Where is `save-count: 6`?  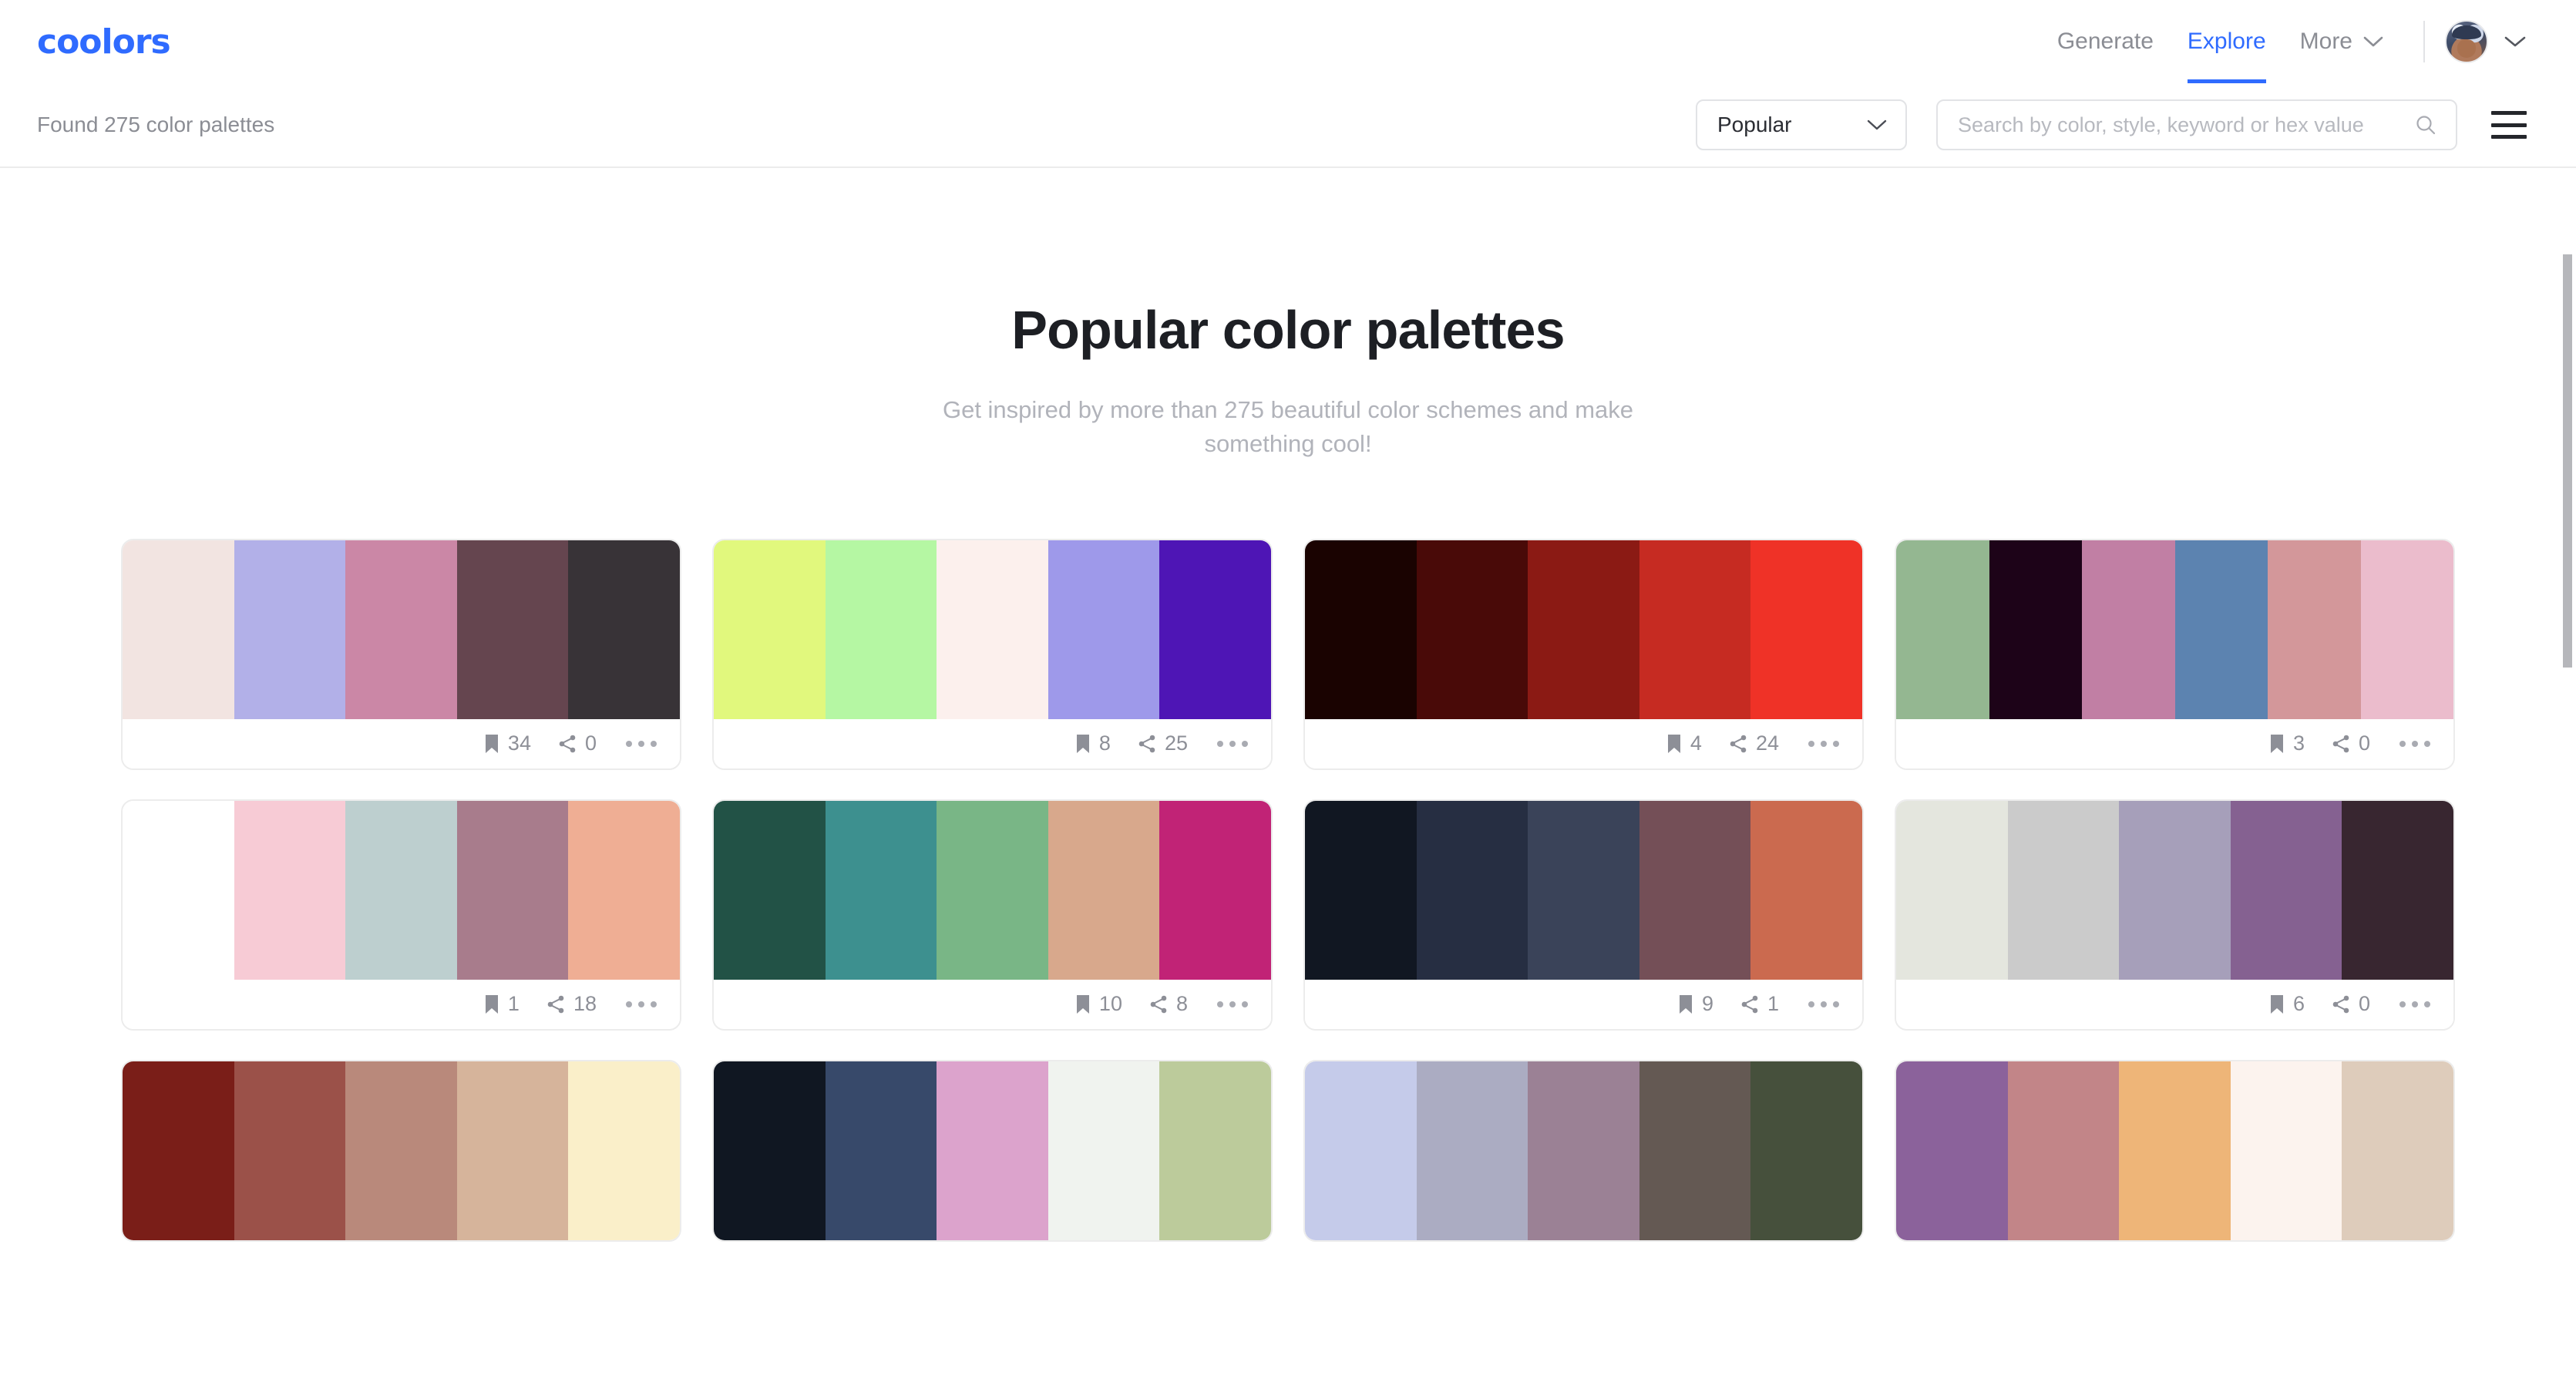 save-count: 6 is located at coordinates (2286, 1004).